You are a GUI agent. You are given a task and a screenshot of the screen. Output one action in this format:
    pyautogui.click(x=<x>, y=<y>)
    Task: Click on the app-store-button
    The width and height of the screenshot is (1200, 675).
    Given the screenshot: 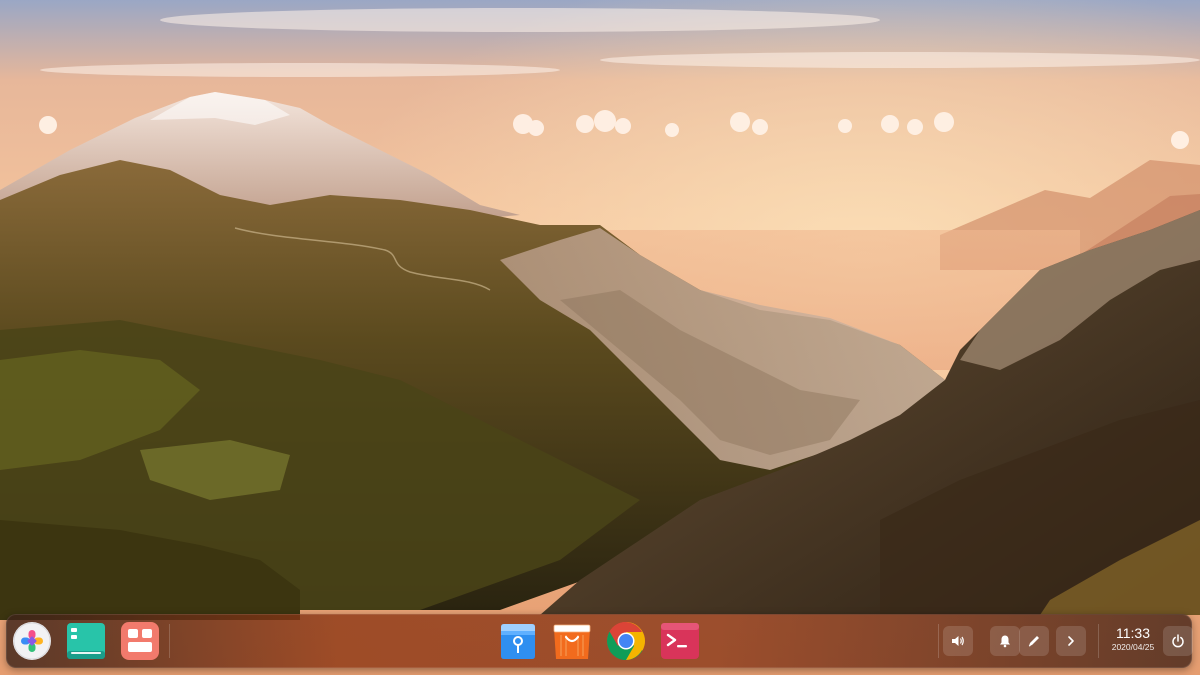 What is the action you would take?
    pyautogui.click(x=572, y=641)
    